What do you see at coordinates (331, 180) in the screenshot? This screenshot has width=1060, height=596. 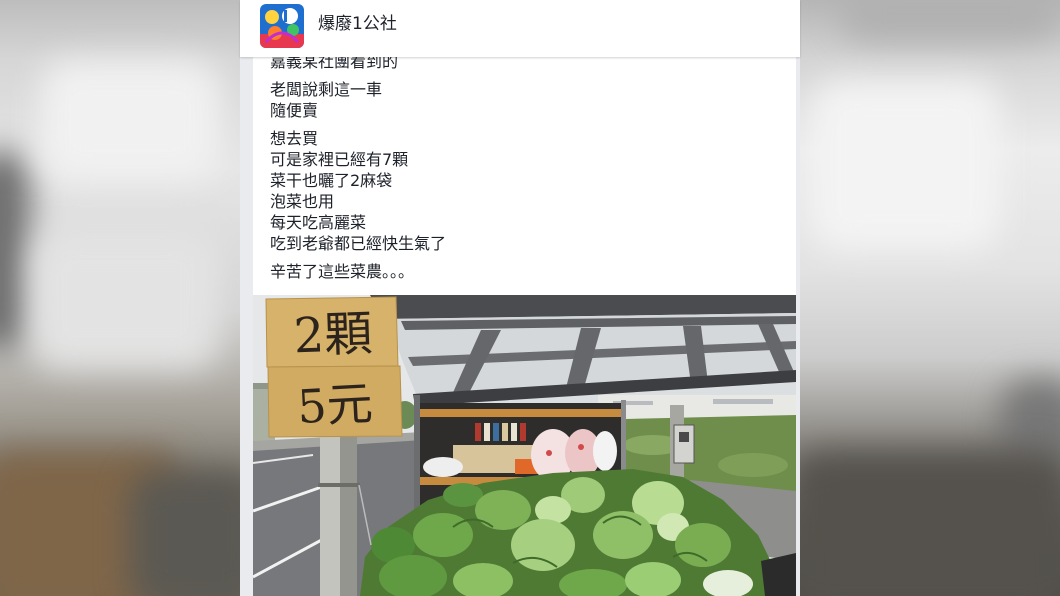 I see `post-text-line: 菜干也曬了2麻袋` at bounding box center [331, 180].